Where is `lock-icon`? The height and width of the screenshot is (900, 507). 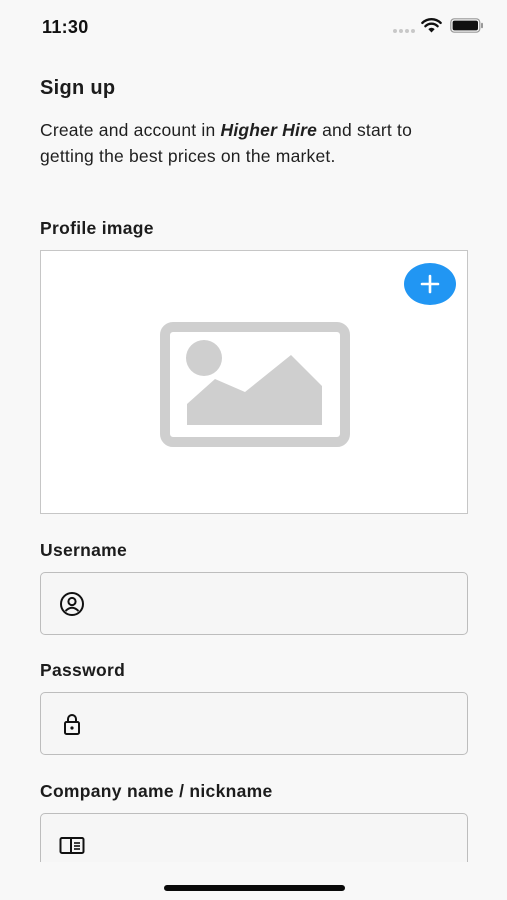
lock-icon is located at coordinates (72, 724).